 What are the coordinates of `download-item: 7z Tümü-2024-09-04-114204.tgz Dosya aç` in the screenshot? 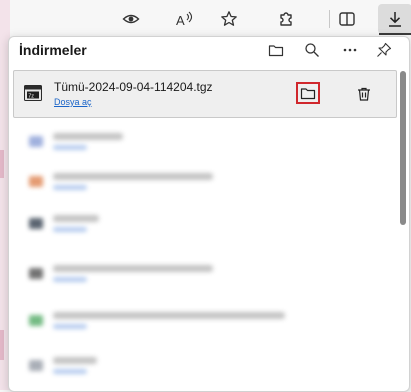 It's located at (205, 94).